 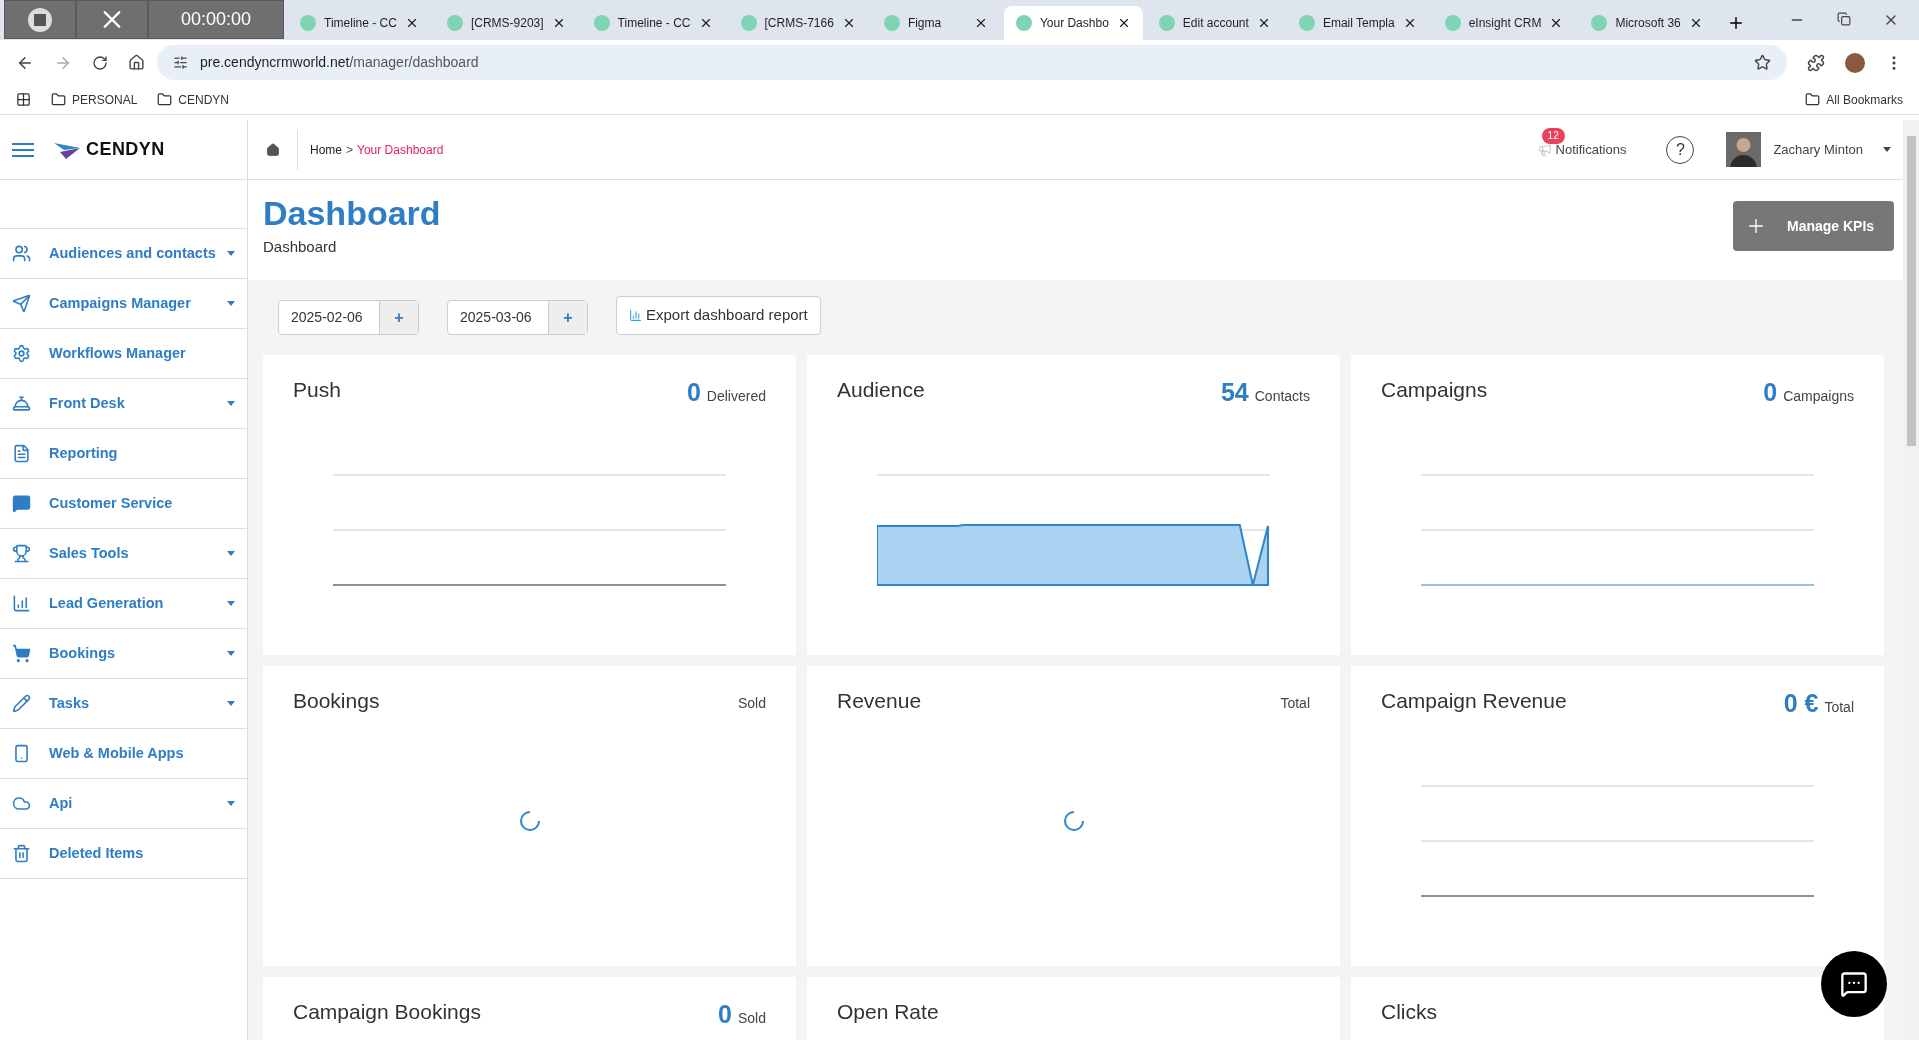 I want to click on browser-tab: [CRMS-7166, so click(x=798, y=23).